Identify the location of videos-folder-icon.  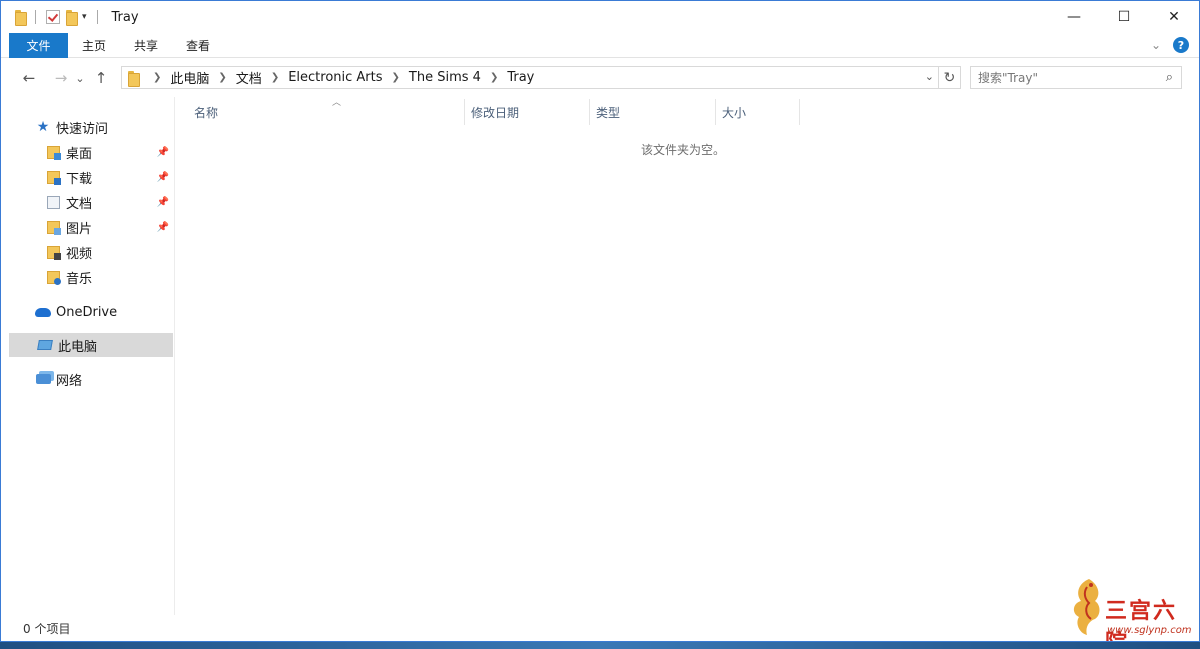
(53, 252).